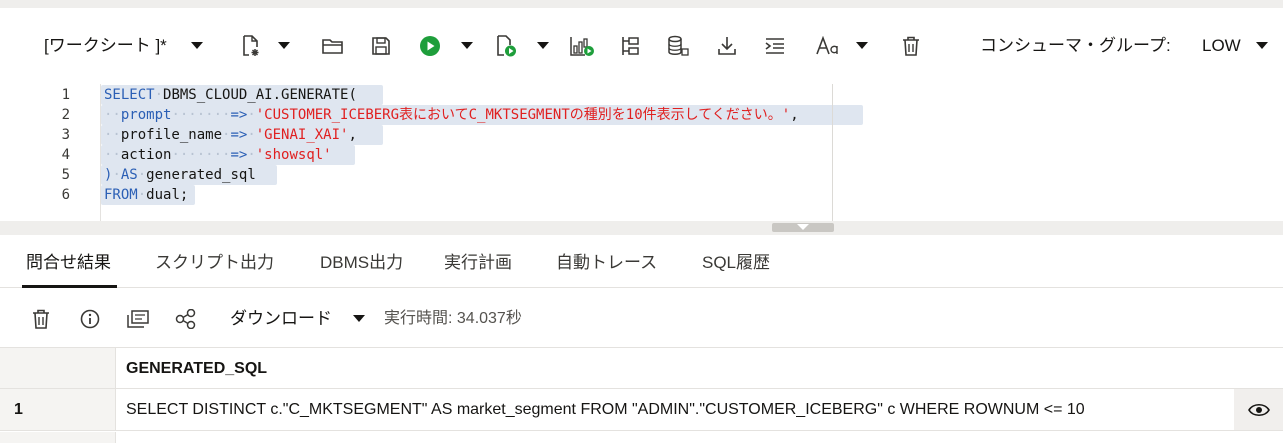 This screenshot has height=443, width=1283. What do you see at coordinates (105, 46) in the screenshot?
I see `worksheet-selector: [ワークシート ]*` at bounding box center [105, 46].